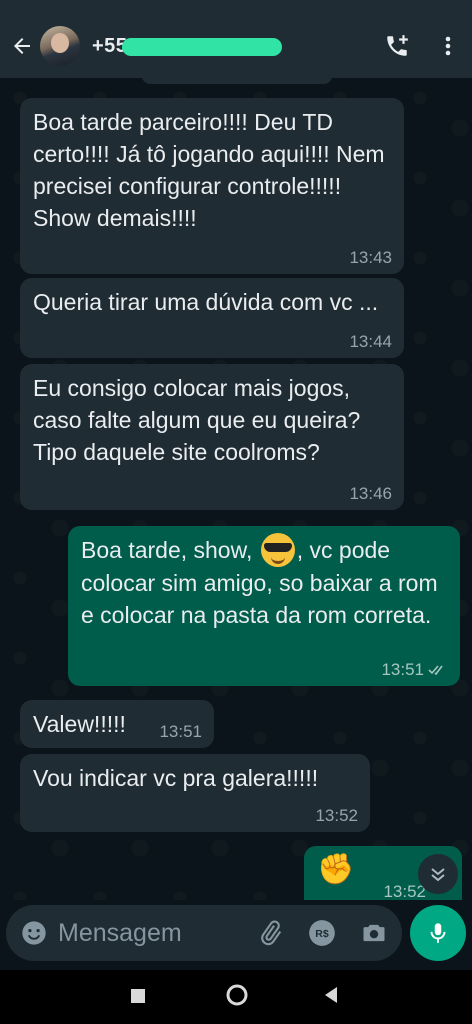  What do you see at coordinates (158, 933) in the screenshot?
I see `message-input` at bounding box center [158, 933].